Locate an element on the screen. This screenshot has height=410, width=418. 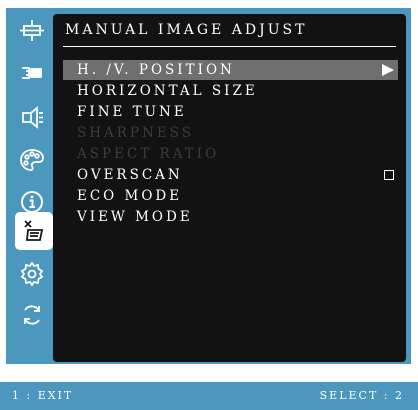
menu-item-sharpness: SHARPNESS is located at coordinates (230, 133).